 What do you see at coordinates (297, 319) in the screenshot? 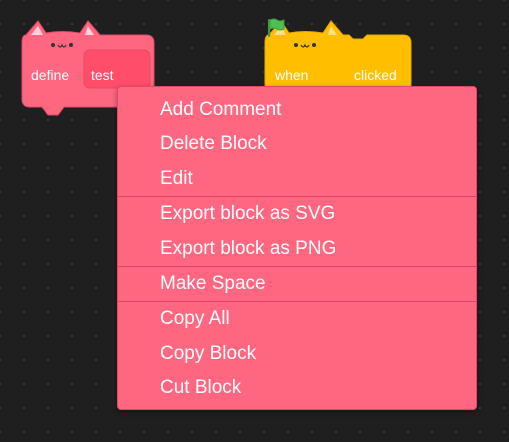
I see `menu-item-copy-all: Copy All` at bounding box center [297, 319].